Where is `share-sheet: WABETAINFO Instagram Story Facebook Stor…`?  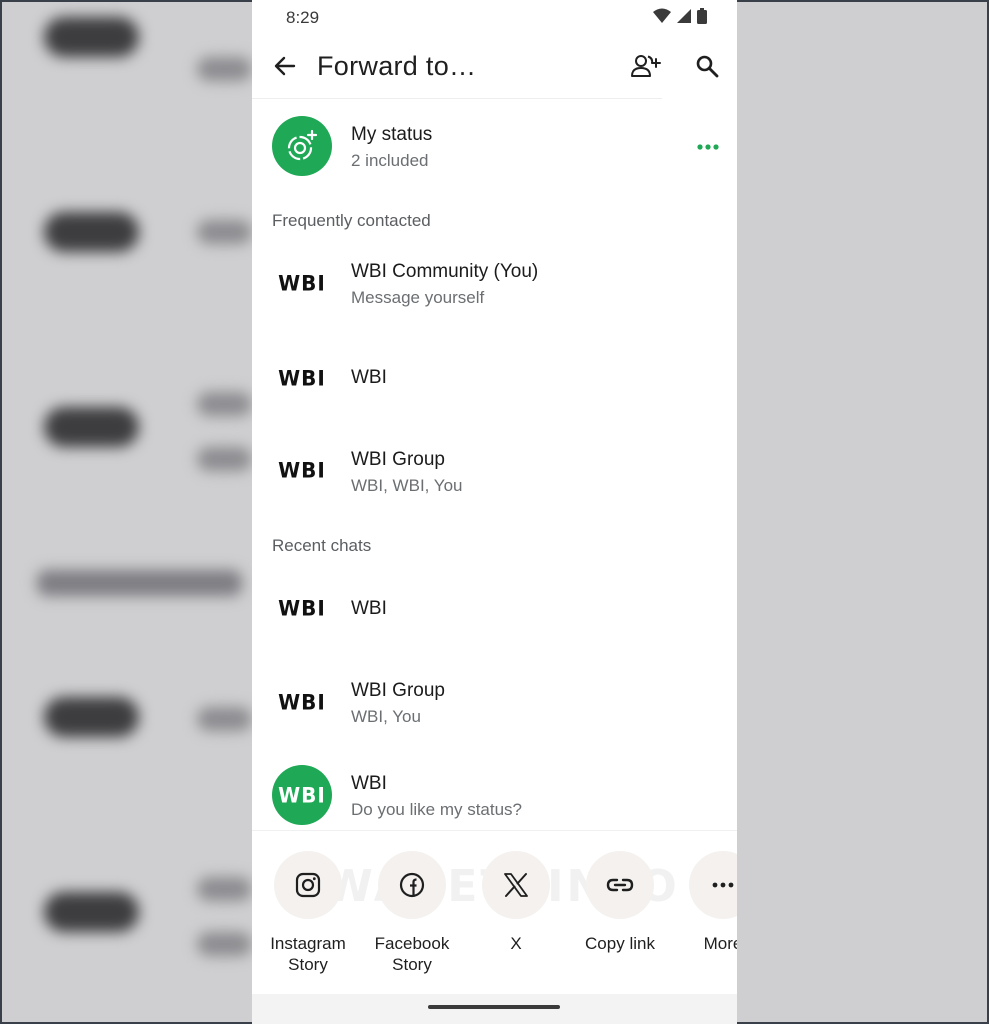 share-sheet: WABETAINFO Instagram Story Facebook Stor… is located at coordinates (494, 912).